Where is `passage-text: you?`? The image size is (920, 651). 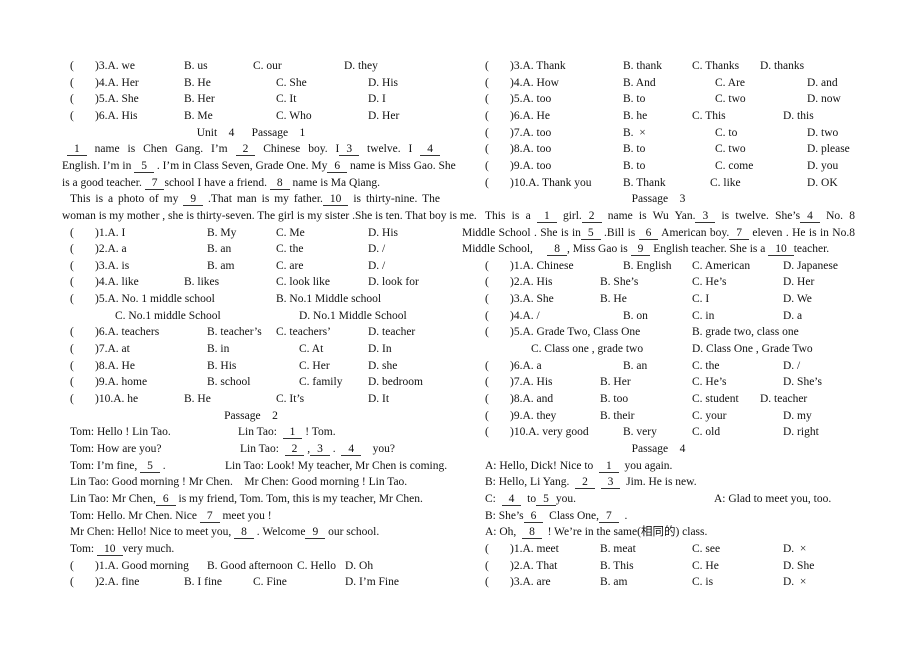 passage-text: you? is located at coordinates (378, 448).